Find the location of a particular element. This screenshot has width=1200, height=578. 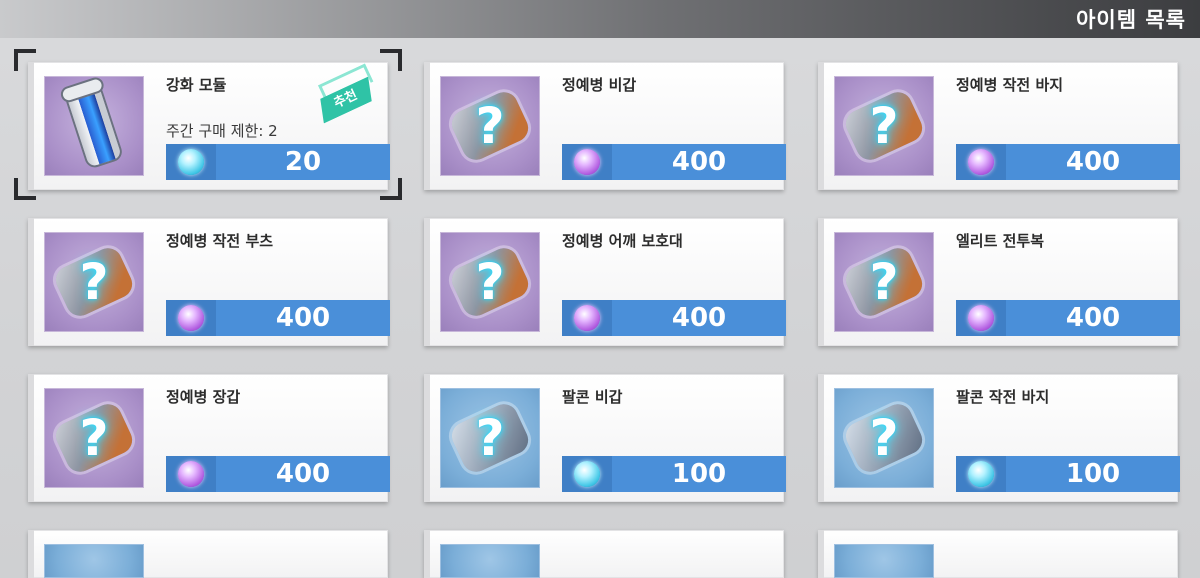

item-card-enhance-module: 강화 모듈 주간 구매 제한: 2 추천 20 is located at coordinates (209, 126).